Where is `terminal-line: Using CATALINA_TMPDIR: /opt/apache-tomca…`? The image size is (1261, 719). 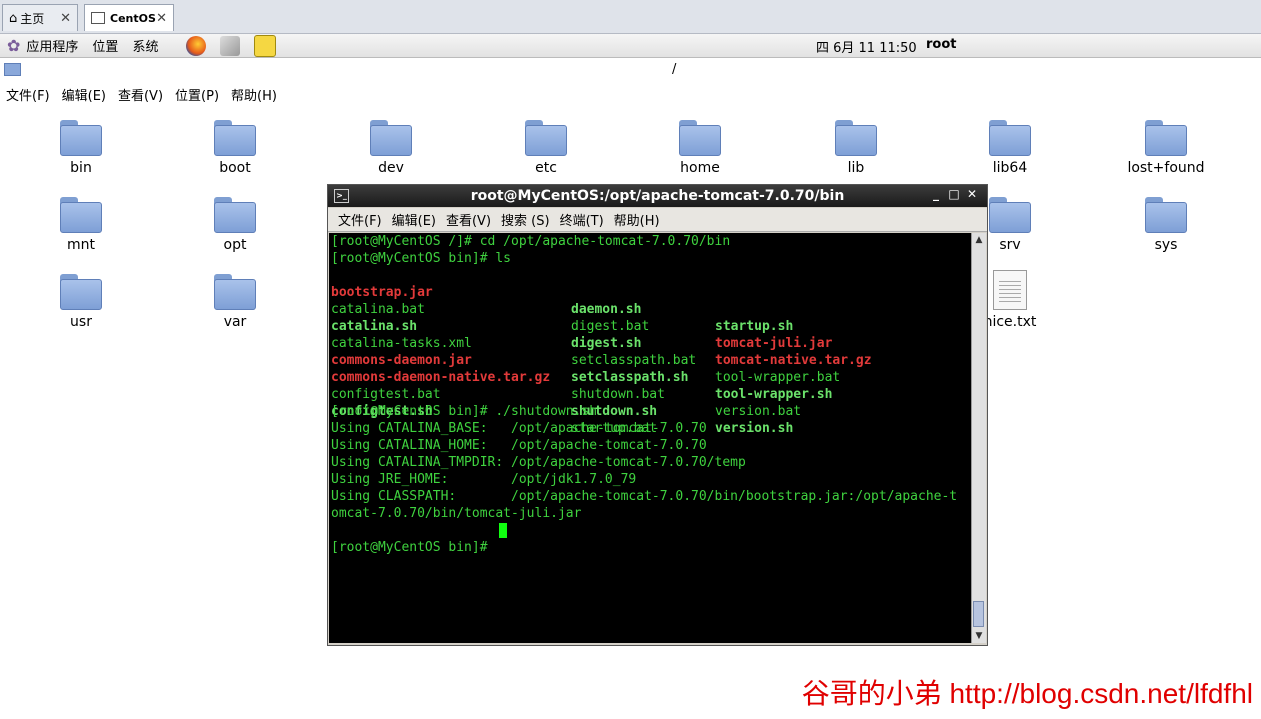 terminal-line: Using CATALINA_TMPDIR: /opt/apache-tomca… is located at coordinates (538, 462).